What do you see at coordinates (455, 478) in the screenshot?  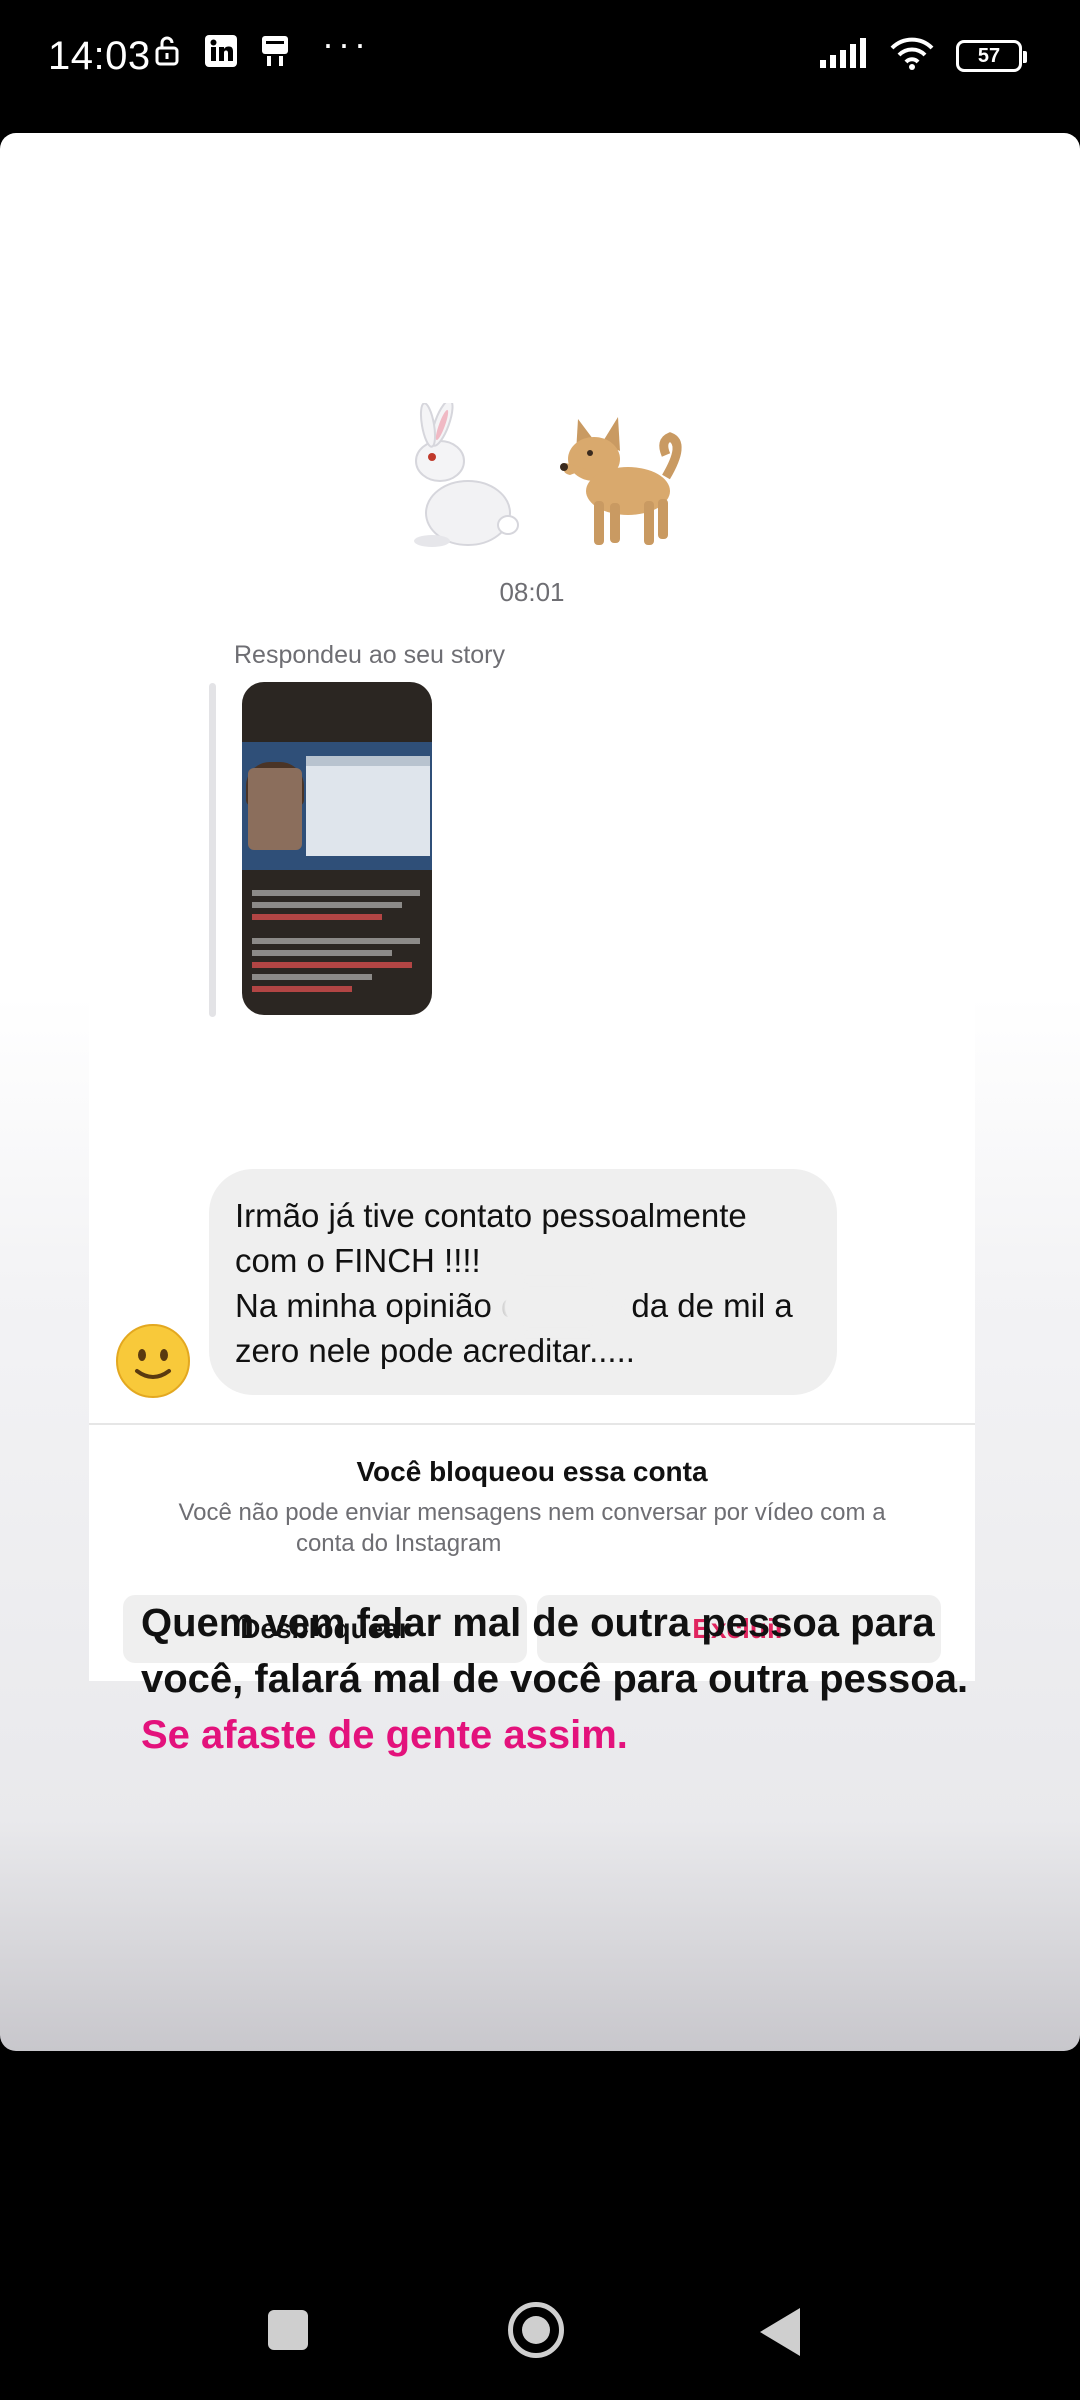 I see `rabbit-icon` at bounding box center [455, 478].